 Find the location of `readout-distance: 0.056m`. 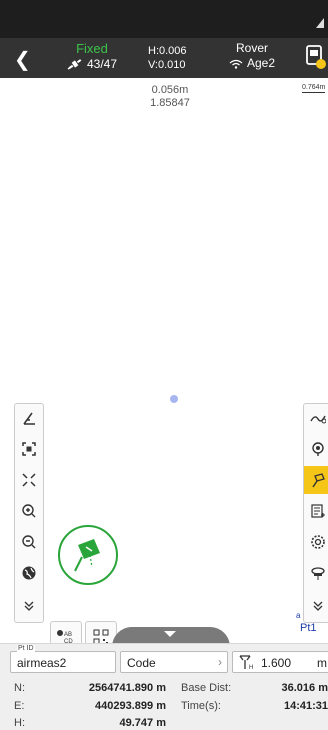

readout-distance: 0.056m is located at coordinates (170, 90).